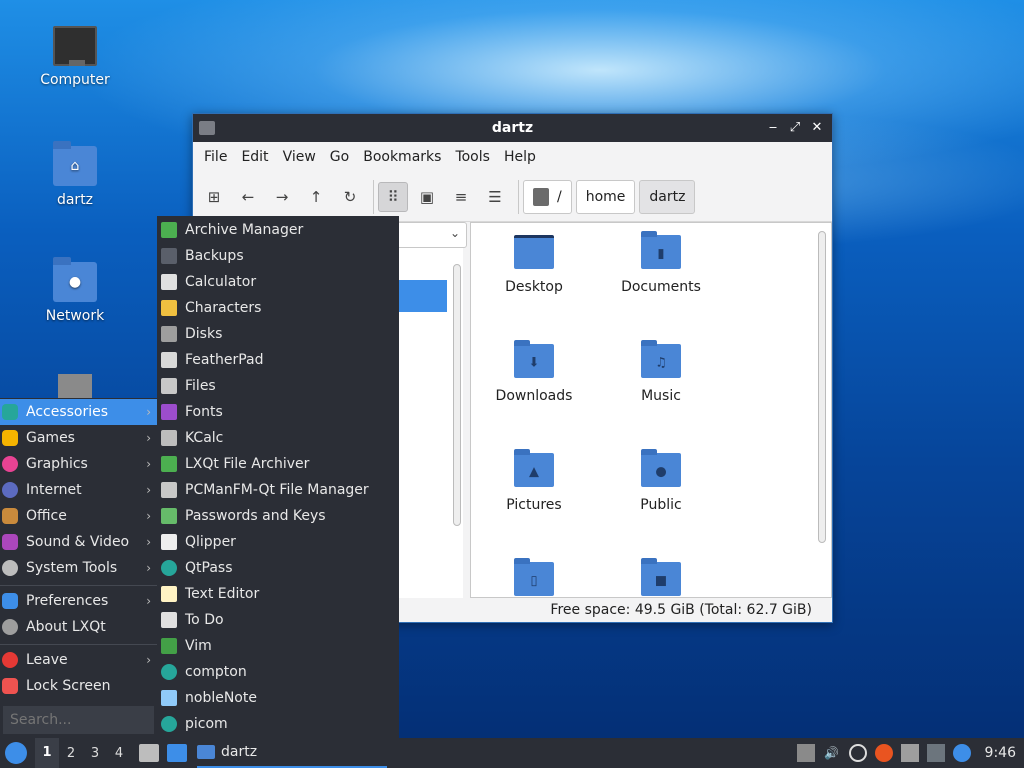 Image resolution: width=1024 pixels, height=768 pixels. What do you see at coordinates (78, 720) in the screenshot?
I see `menu-search-input` at bounding box center [78, 720].